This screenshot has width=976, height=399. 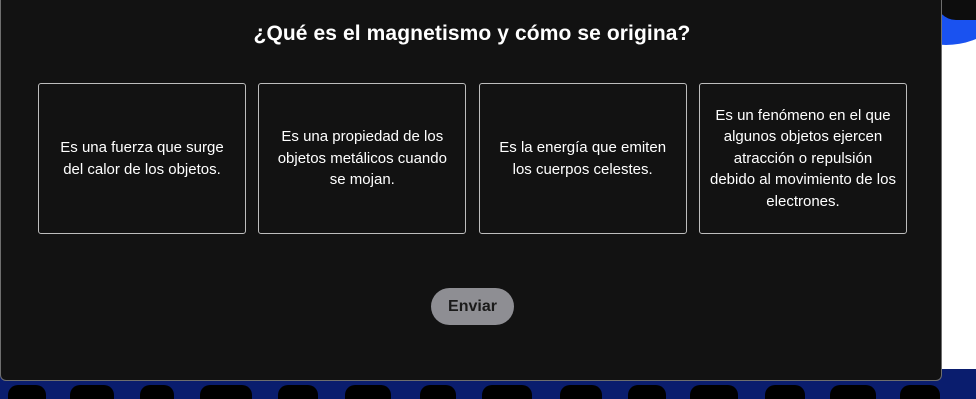 I want to click on submit-button: Enviar, so click(x=472, y=306).